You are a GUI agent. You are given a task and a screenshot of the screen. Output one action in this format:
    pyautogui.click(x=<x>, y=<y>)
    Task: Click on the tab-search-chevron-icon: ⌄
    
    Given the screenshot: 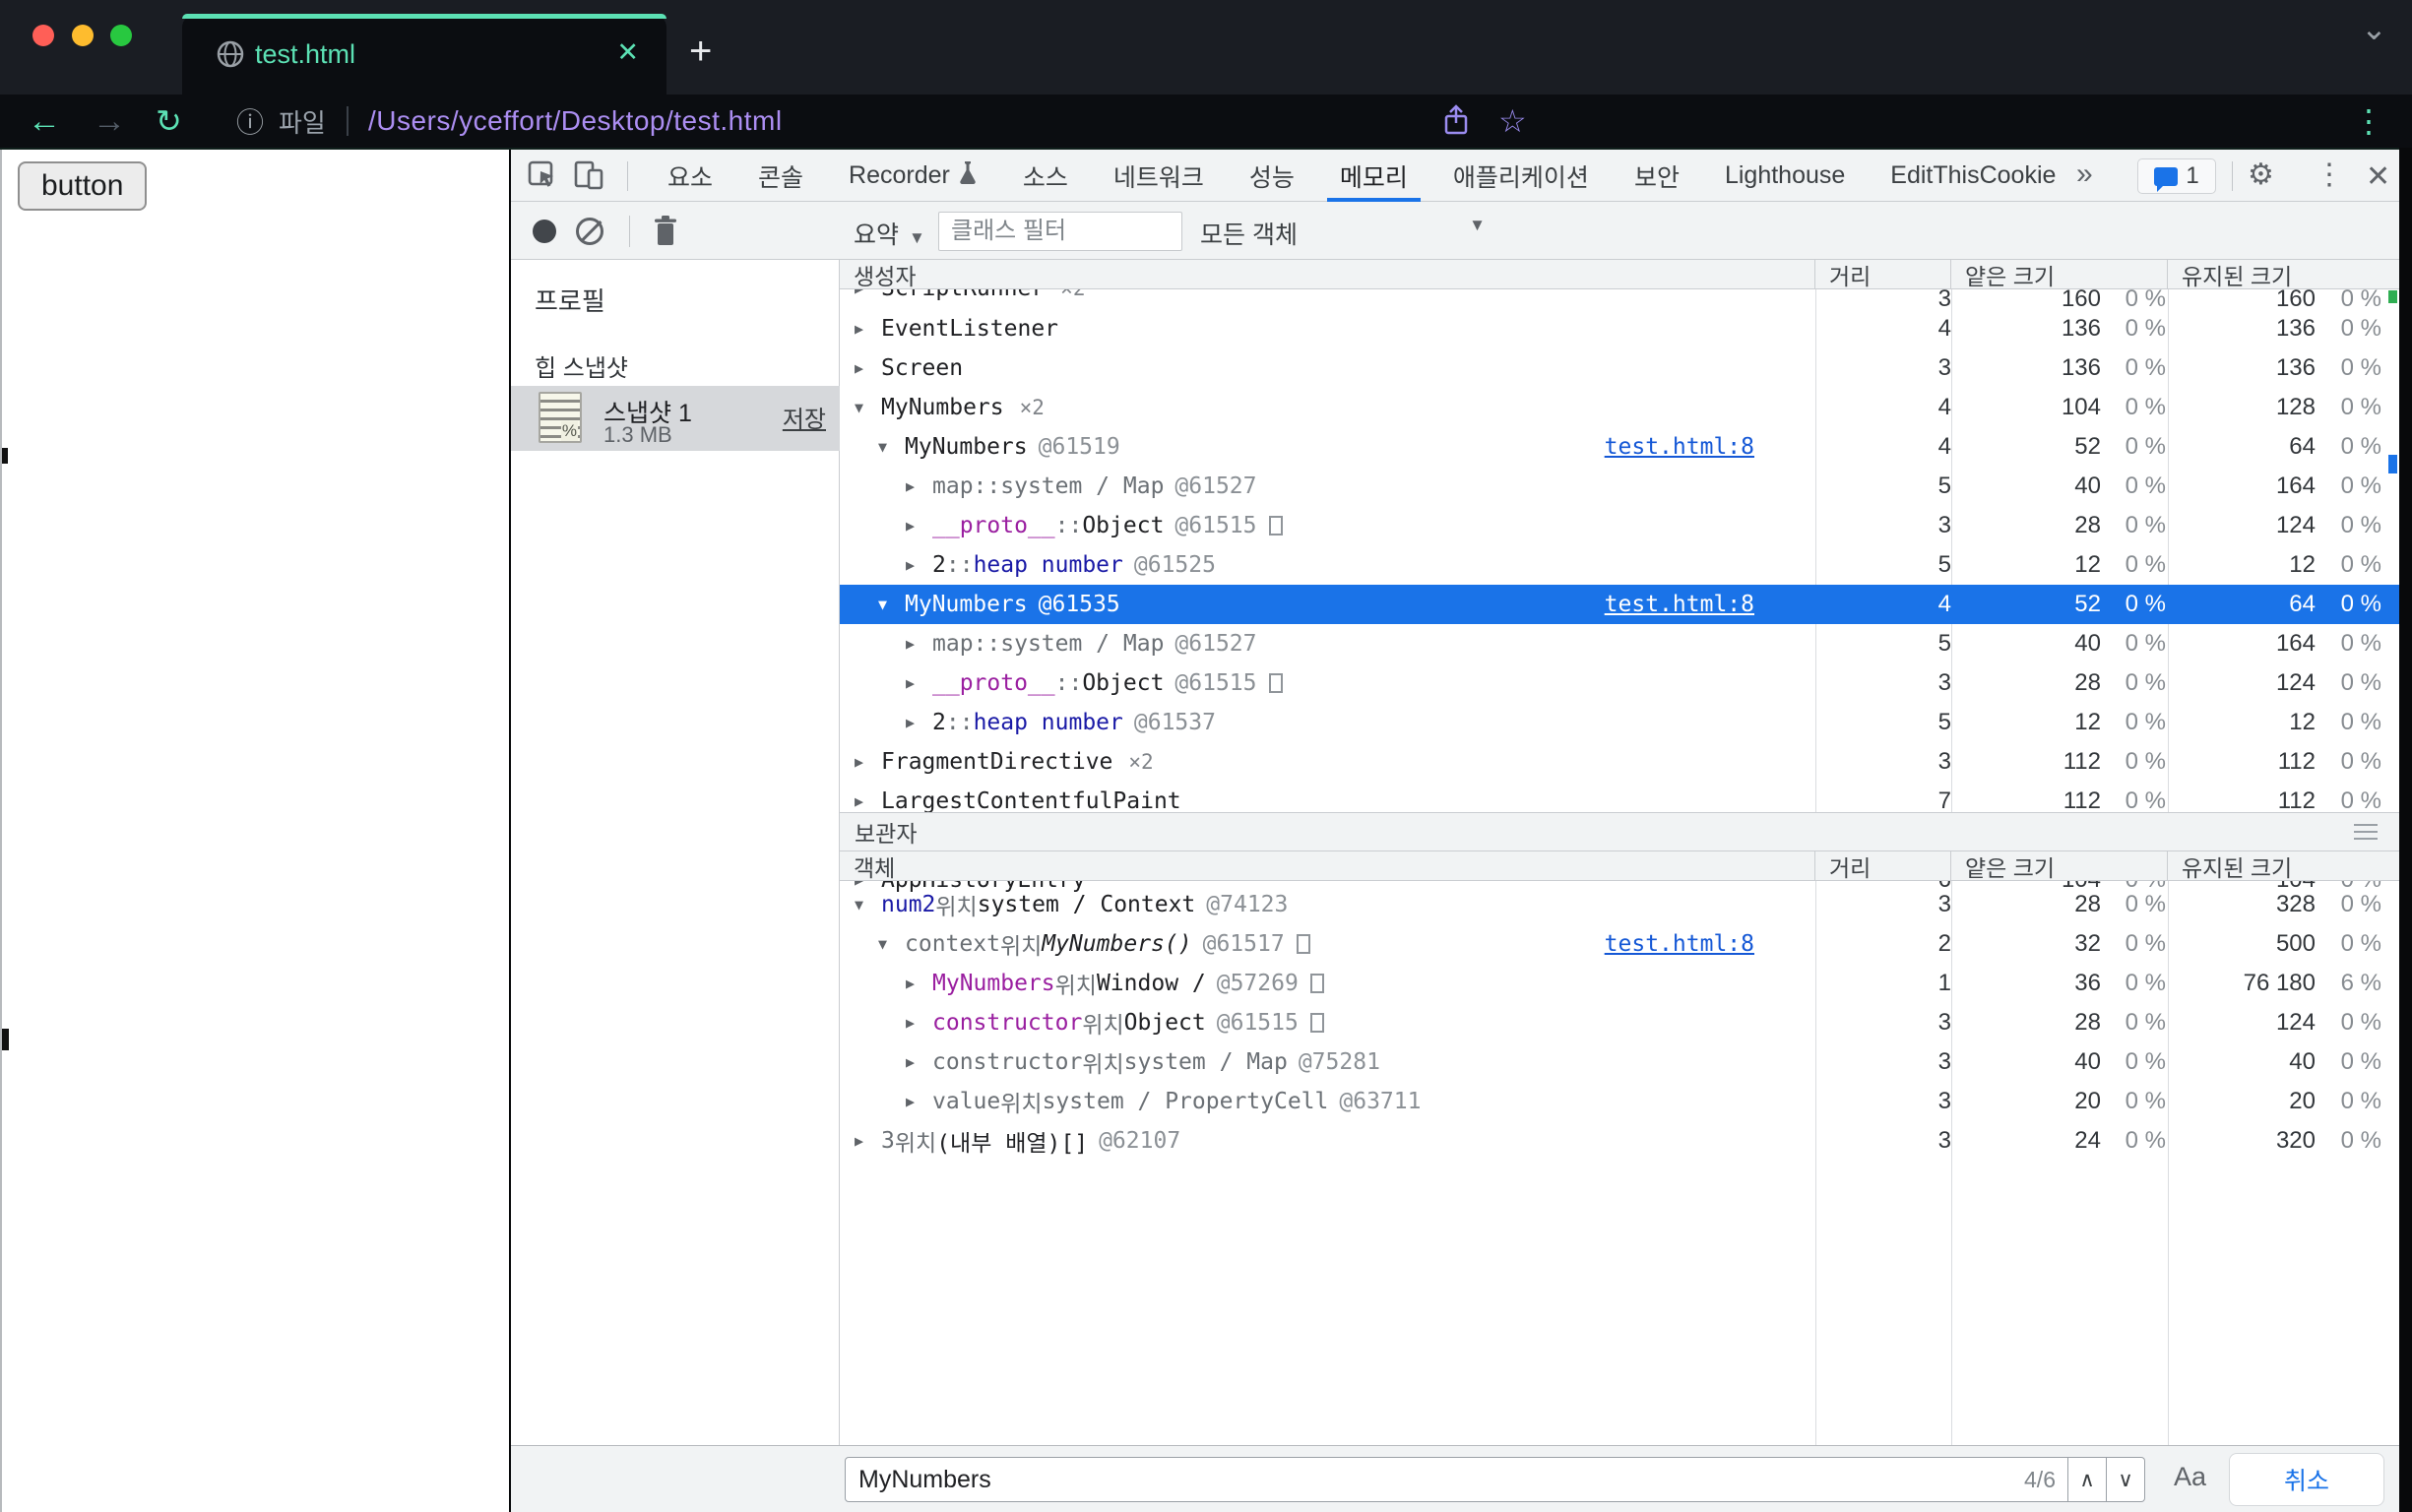 What is the action you would take?
    pyautogui.click(x=2374, y=28)
    